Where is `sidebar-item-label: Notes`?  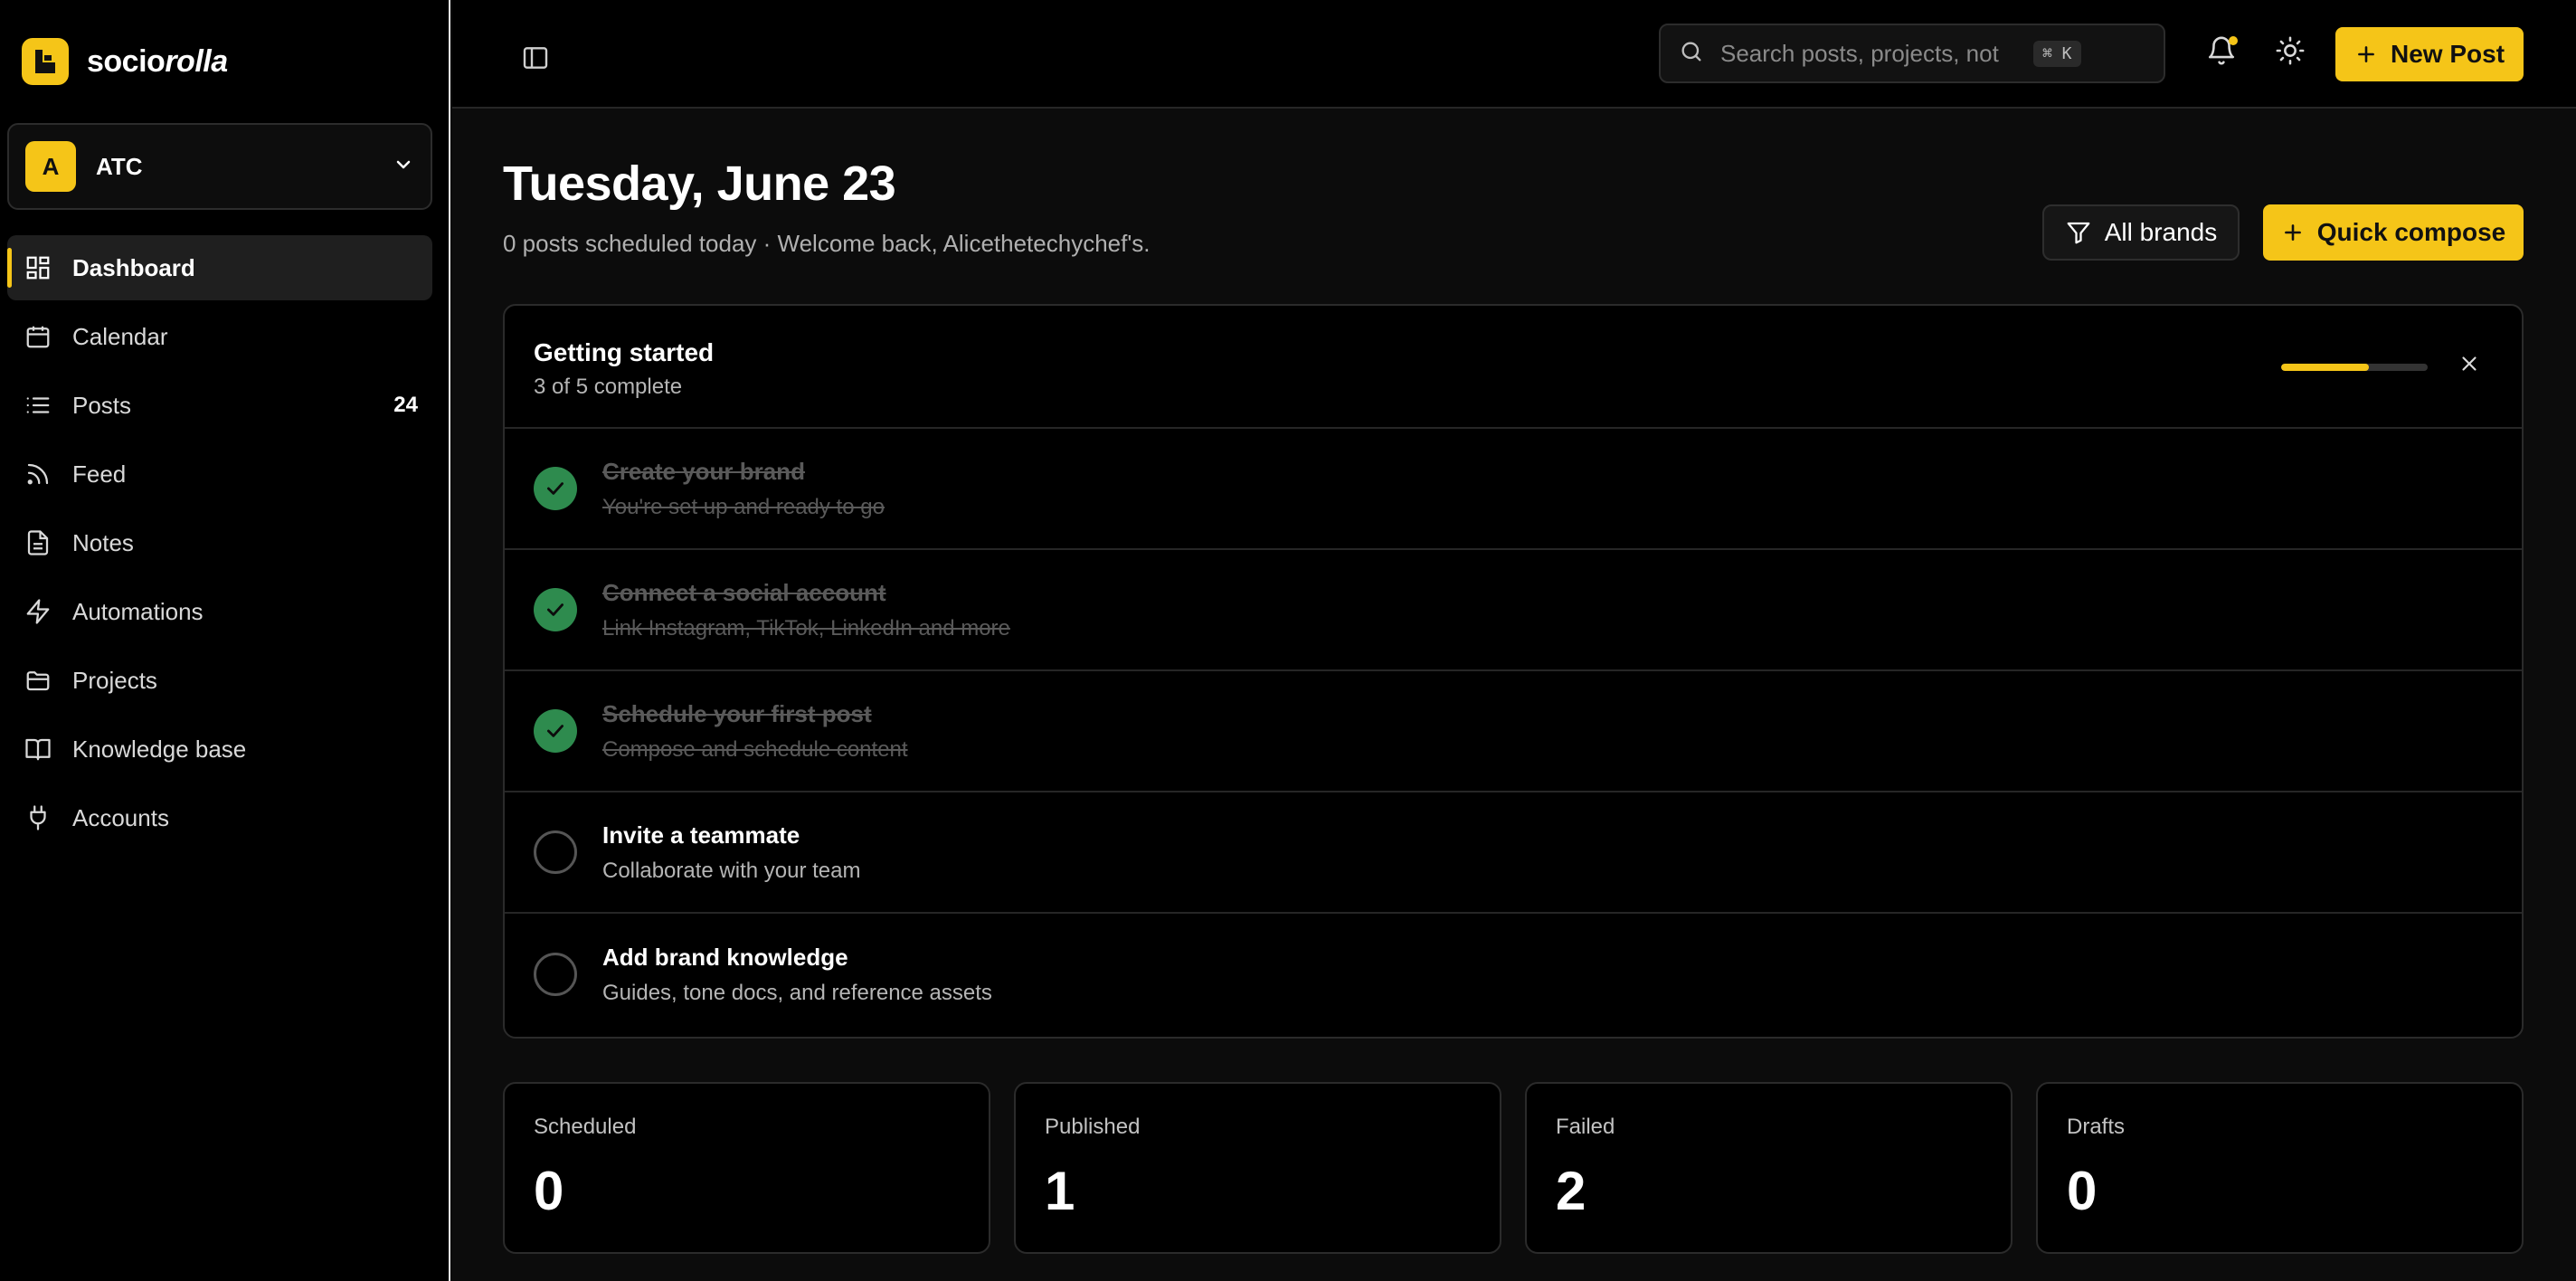 sidebar-item-label: Notes is located at coordinates (103, 542).